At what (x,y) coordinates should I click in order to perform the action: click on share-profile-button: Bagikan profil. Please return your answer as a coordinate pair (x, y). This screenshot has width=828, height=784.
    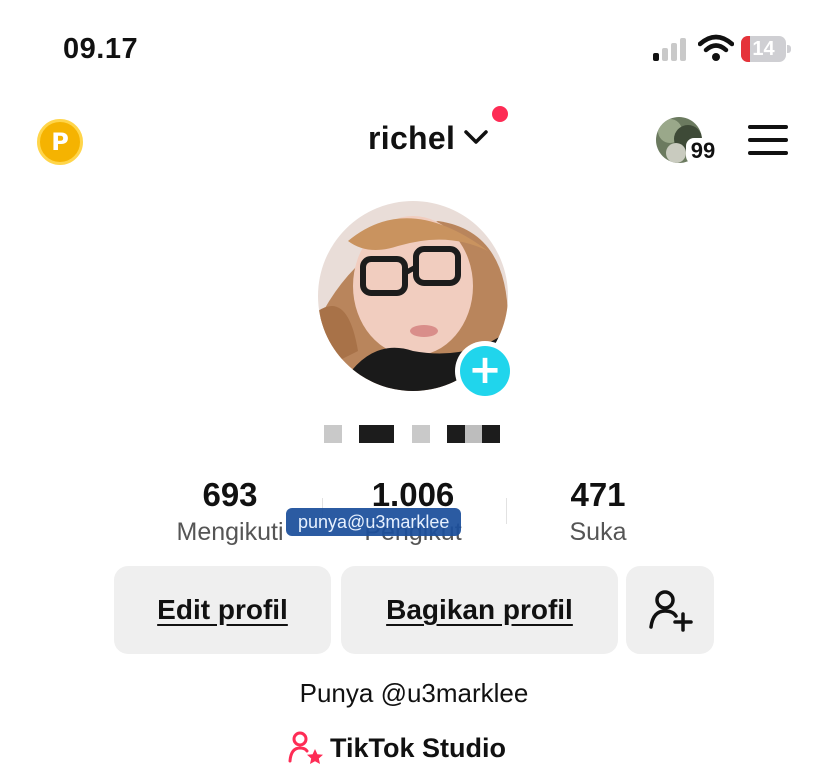
    Looking at the image, I should click on (479, 610).